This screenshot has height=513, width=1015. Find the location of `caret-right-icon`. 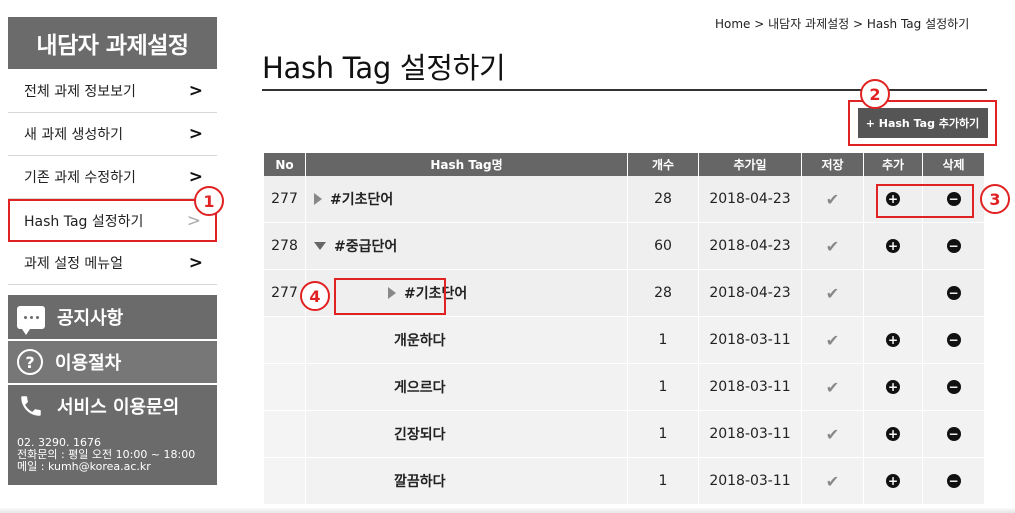

caret-right-icon is located at coordinates (318, 199).